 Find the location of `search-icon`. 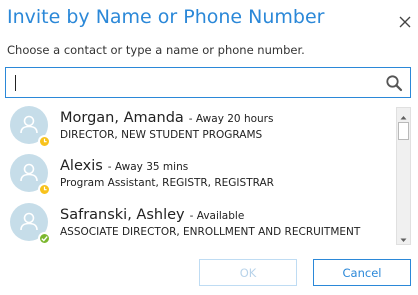

search-icon is located at coordinates (394, 83).